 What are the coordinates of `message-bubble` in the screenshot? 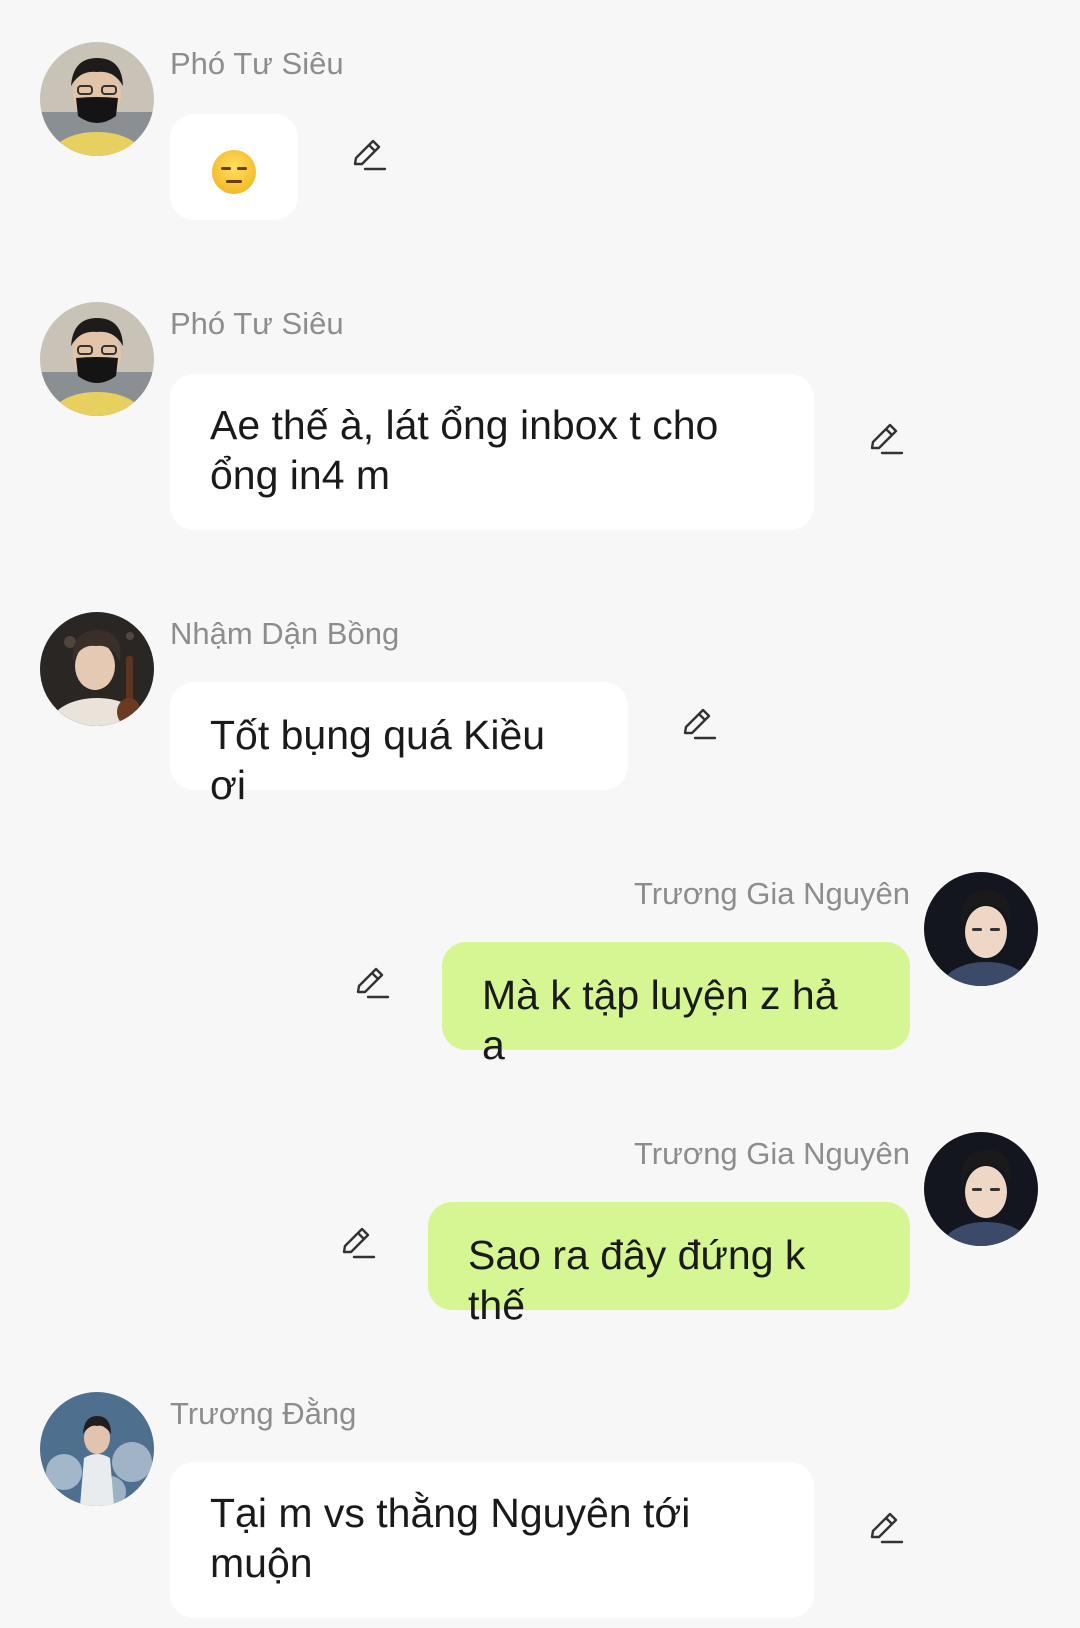 It's located at (234, 167).